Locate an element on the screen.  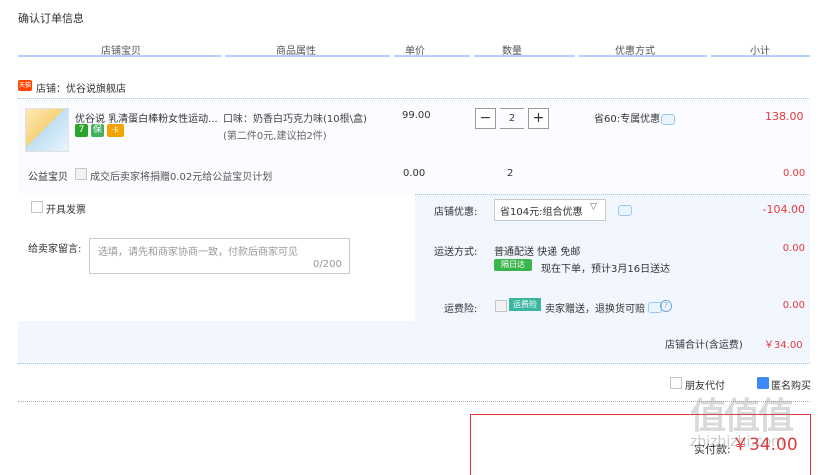
item-discount: 省60:专属优惠 is located at coordinates (627, 119).